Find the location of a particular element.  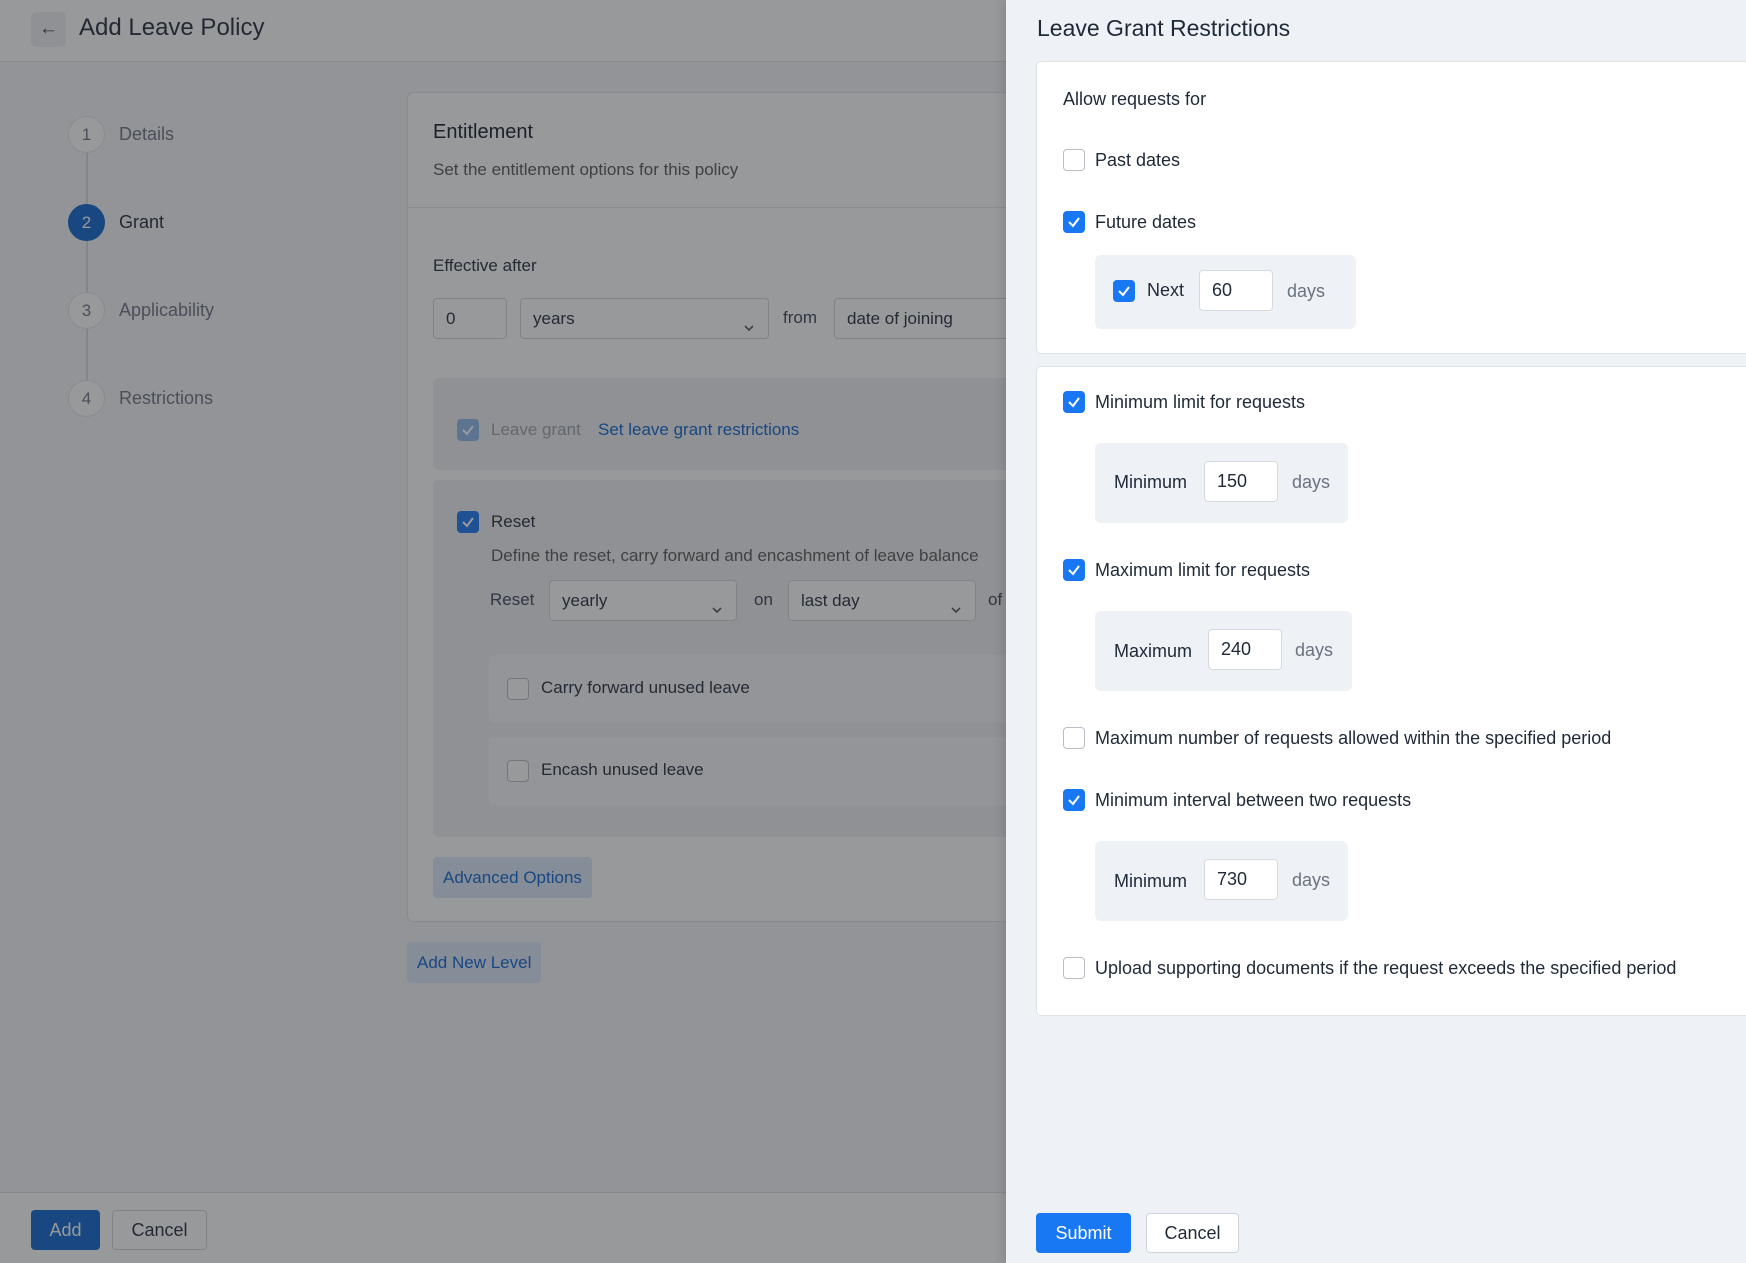

next-checkbox is located at coordinates (1124, 291).